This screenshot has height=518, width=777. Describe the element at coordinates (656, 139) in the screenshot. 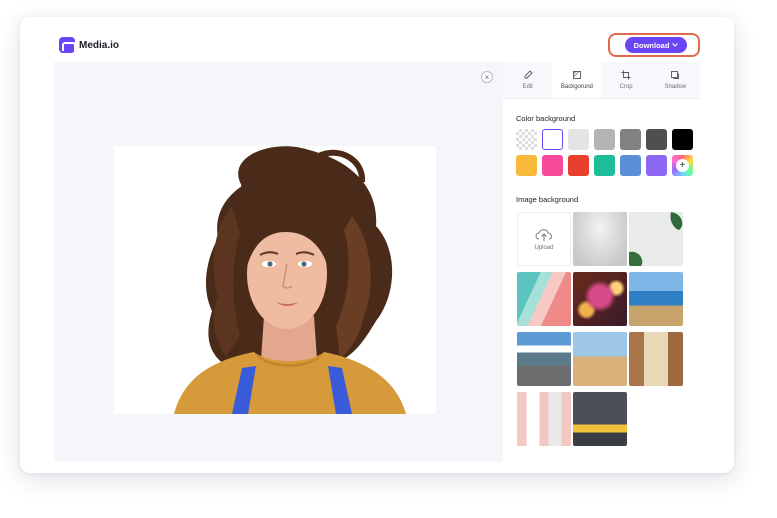

I see `swatch-dark-gray` at that location.